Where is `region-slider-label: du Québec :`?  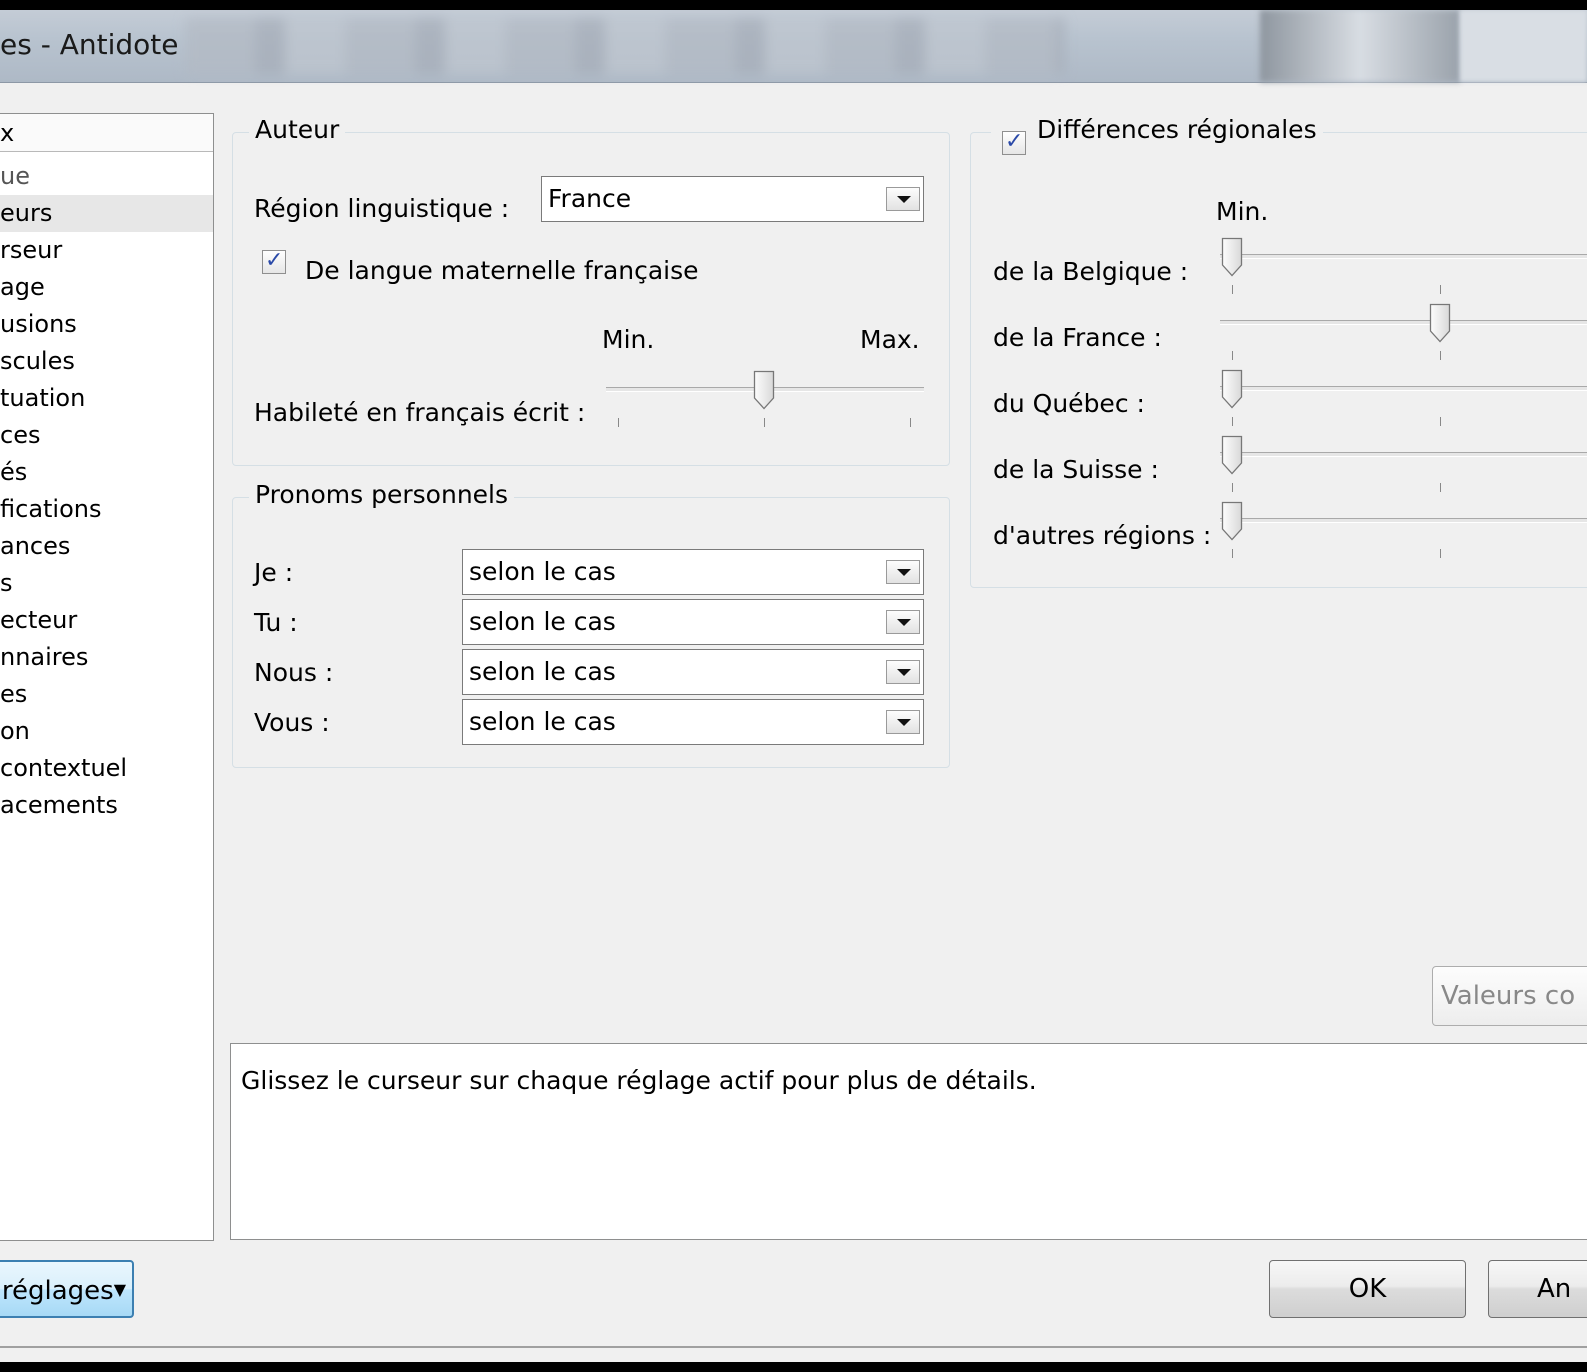 region-slider-label: du Québec : is located at coordinates (1069, 403).